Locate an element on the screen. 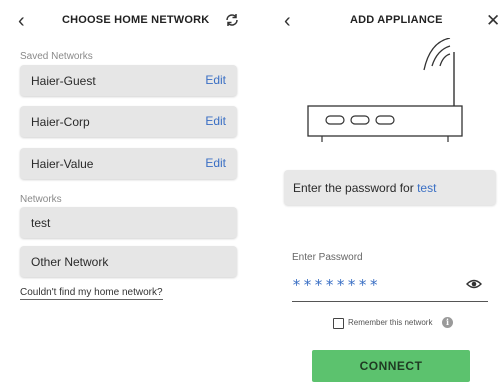 This screenshot has height=388, width=504. saved-network-row: Haier-Guest Edit is located at coordinates (128, 80).